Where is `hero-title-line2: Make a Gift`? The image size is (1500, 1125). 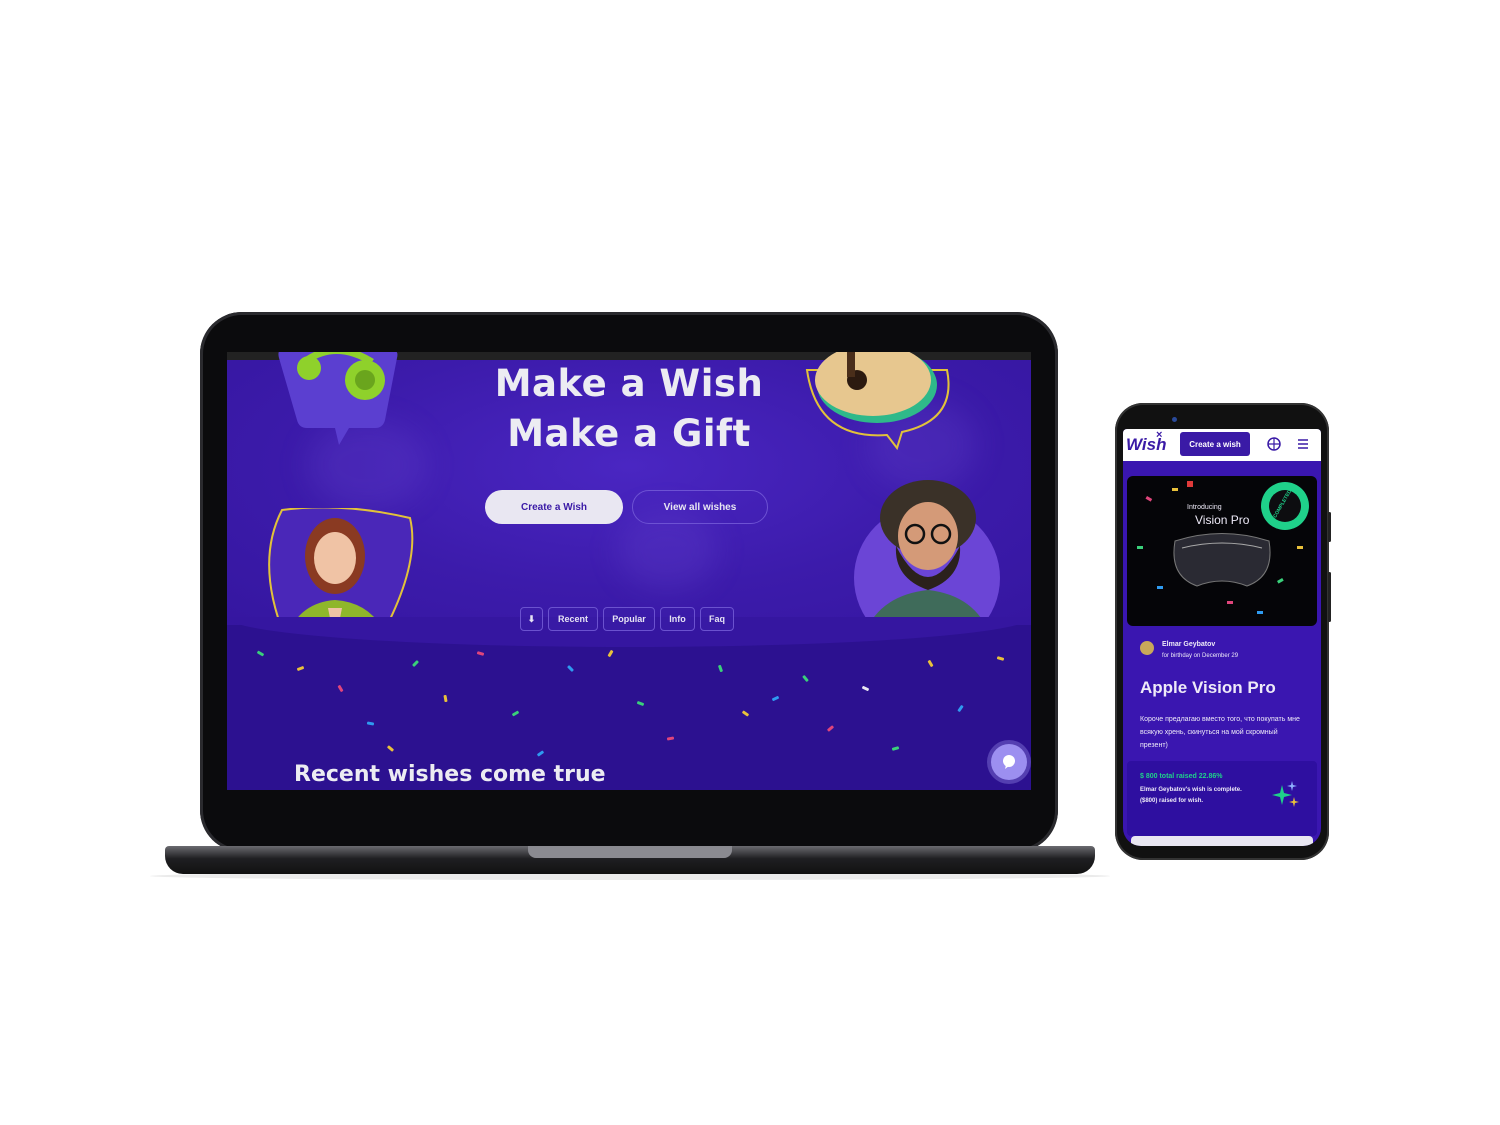 hero-title-line2: Make a Gift is located at coordinates (629, 433).